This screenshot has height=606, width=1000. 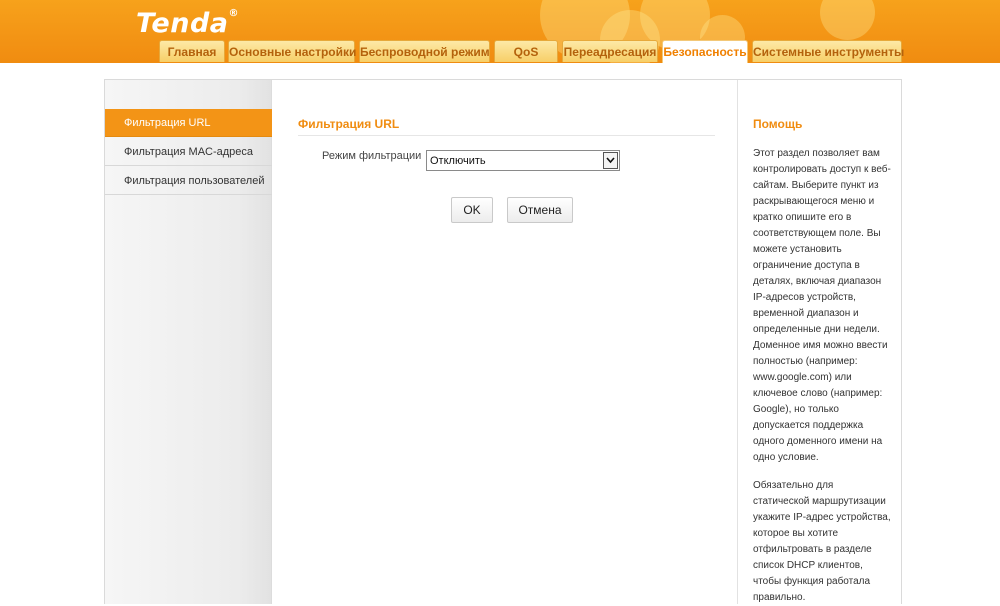 I want to click on title-divider, so click(x=506, y=135).